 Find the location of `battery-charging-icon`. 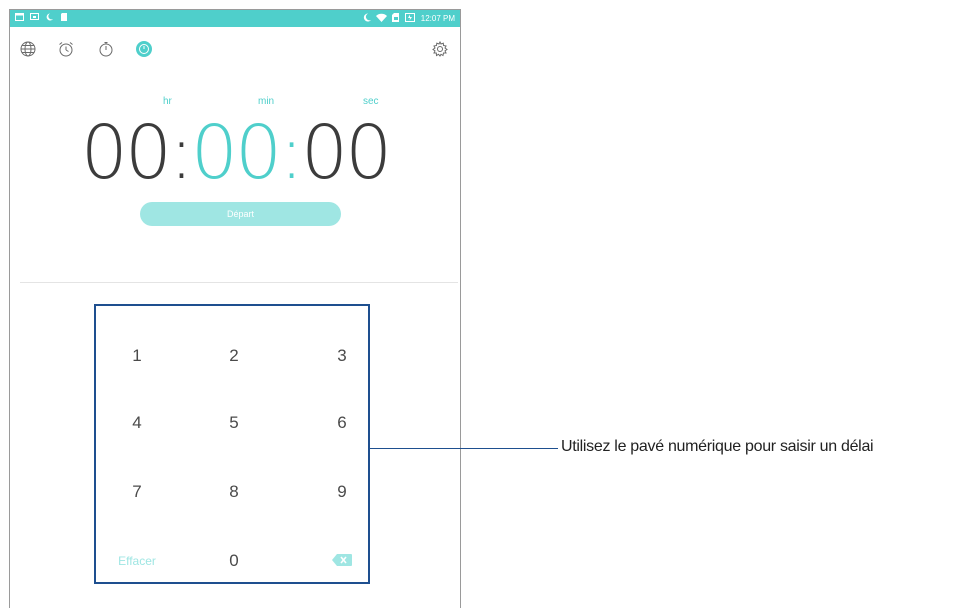

battery-charging-icon is located at coordinates (410, 18).